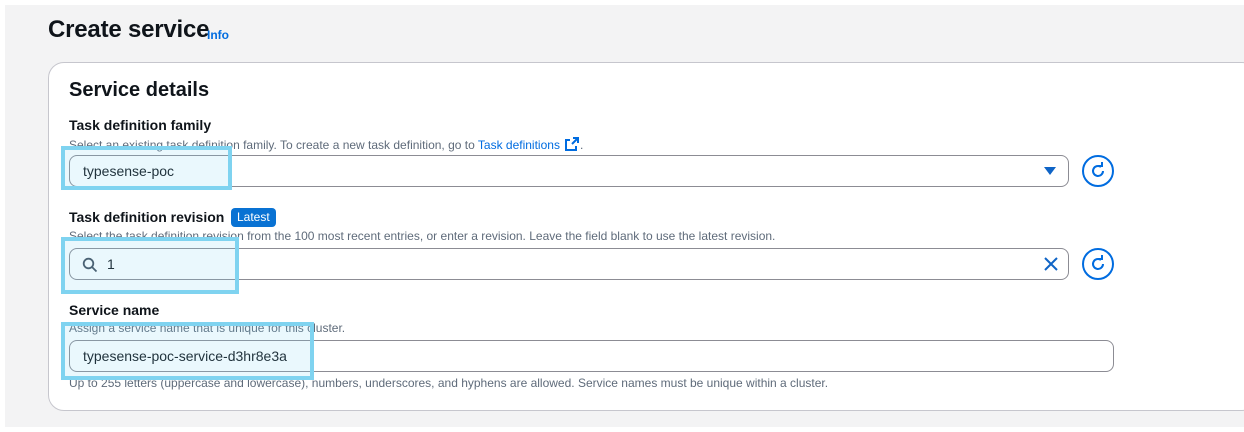 The image size is (1244, 432). I want to click on refresh-family-button, so click(1098, 171).